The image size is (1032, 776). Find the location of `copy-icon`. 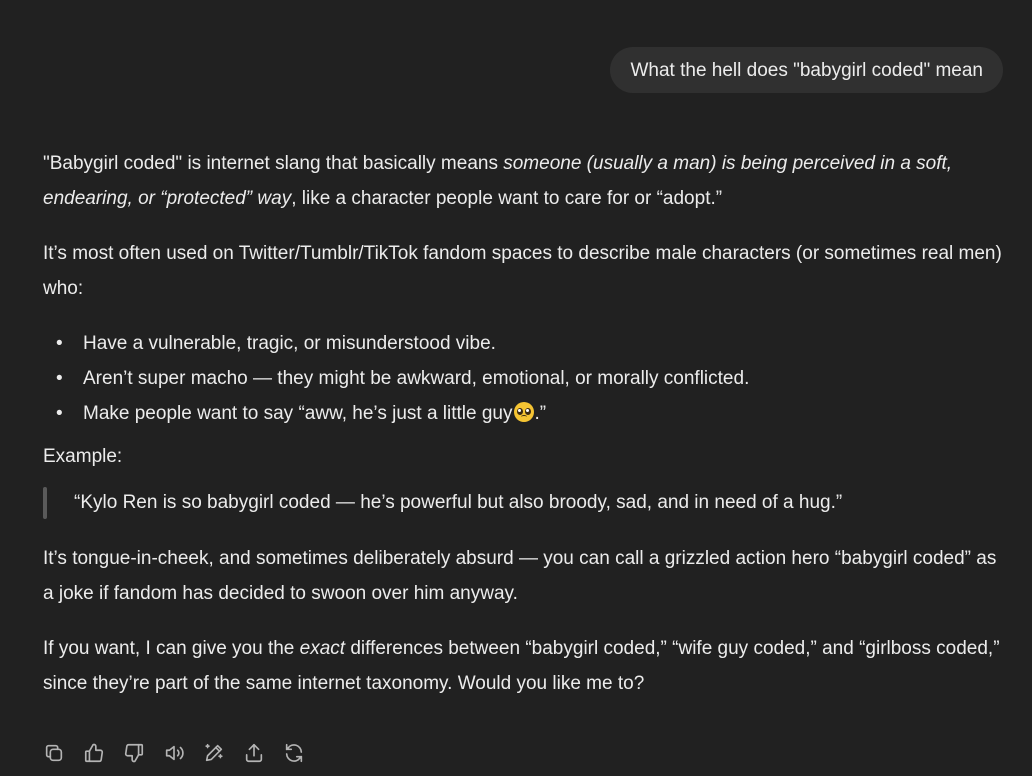

copy-icon is located at coordinates (54, 753).